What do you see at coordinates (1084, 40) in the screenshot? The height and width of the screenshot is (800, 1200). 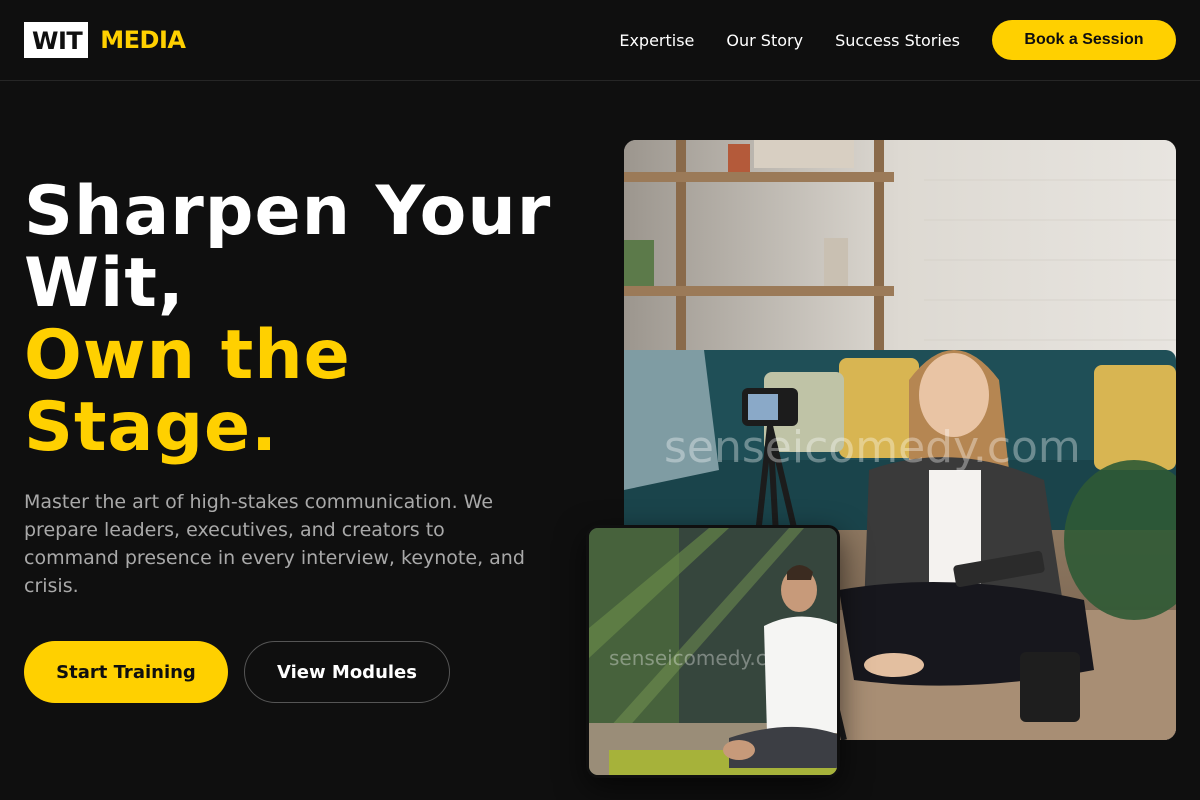 I see `book-session-button: Book a Session` at bounding box center [1084, 40].